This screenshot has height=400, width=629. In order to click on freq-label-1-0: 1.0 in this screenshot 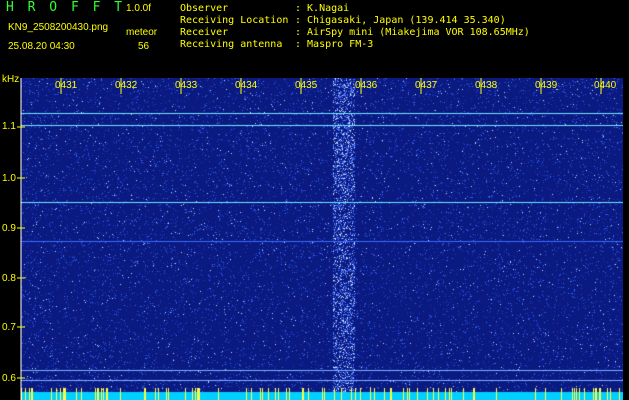, I will do `click(9, 178)`.